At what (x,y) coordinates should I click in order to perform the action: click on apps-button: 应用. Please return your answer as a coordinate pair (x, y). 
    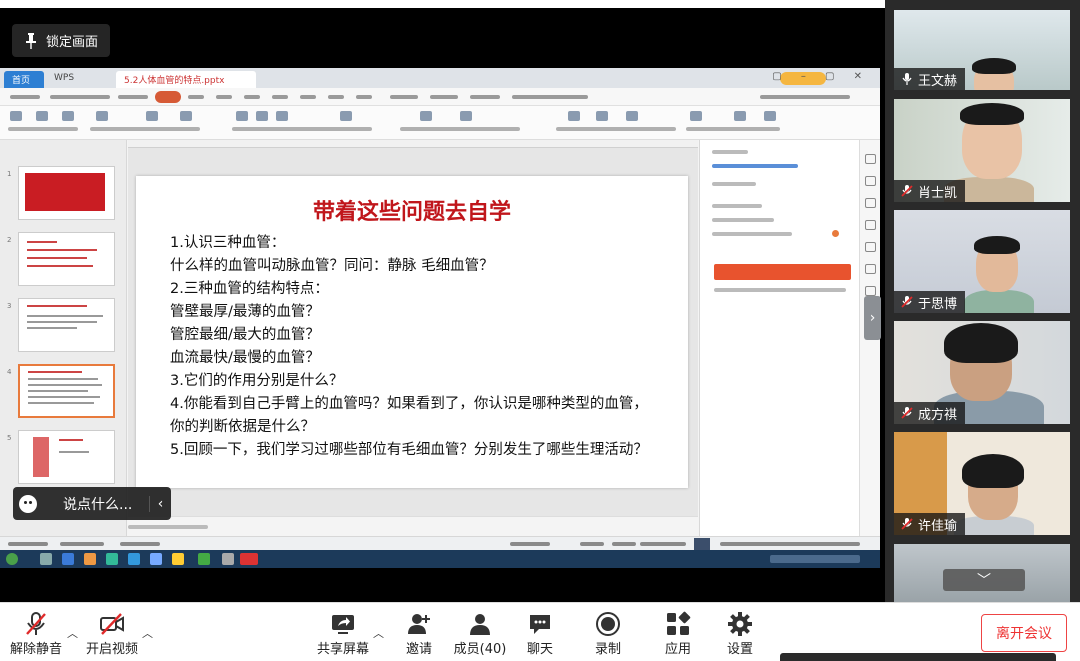
    Looking at the image, I should click on (678, 633).